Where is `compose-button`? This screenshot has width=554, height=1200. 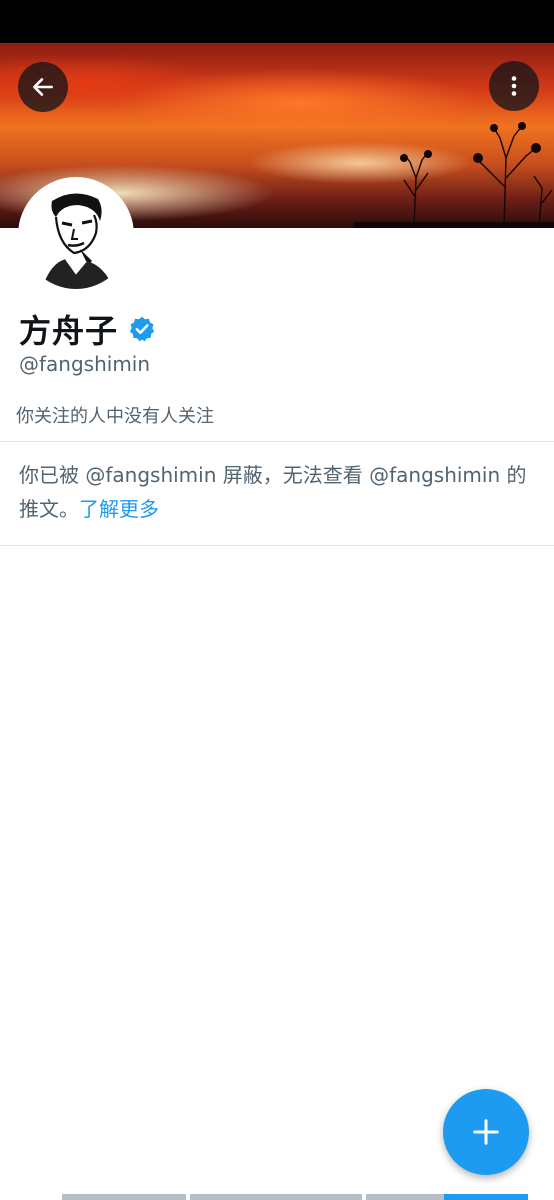
compose-button is located at coordinates (486, 1132).